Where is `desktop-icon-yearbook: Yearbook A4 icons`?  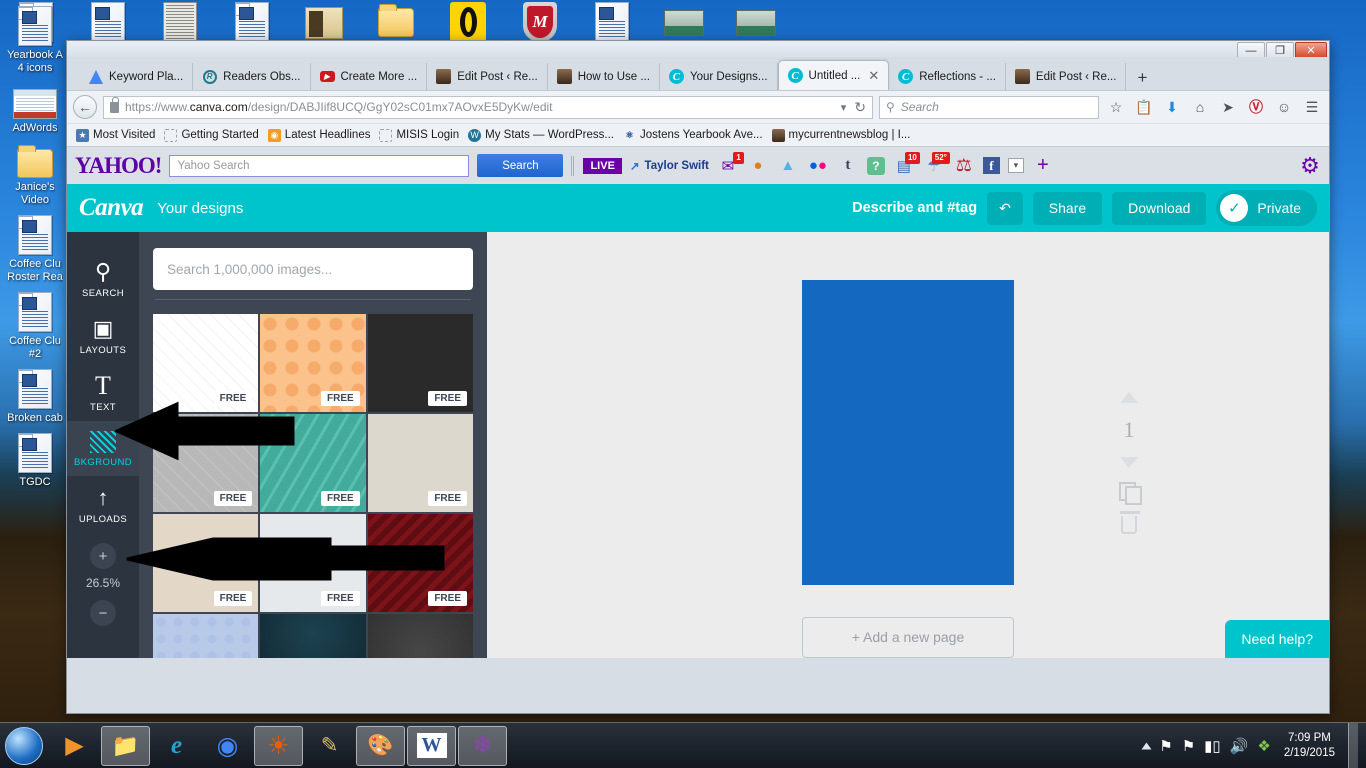 desktop-icon-yearbook: Yearbook A4 icons is located at coordinates (35, 37).